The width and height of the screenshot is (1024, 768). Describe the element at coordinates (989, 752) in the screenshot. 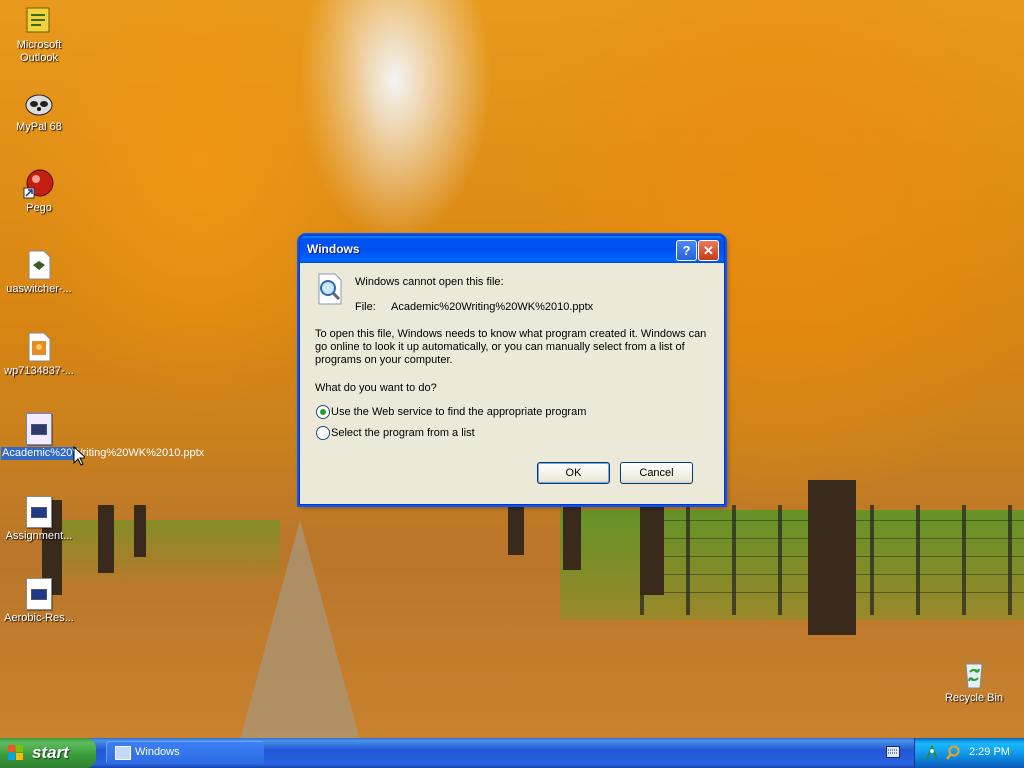

I see `clock: 2:29 PM` at that location.